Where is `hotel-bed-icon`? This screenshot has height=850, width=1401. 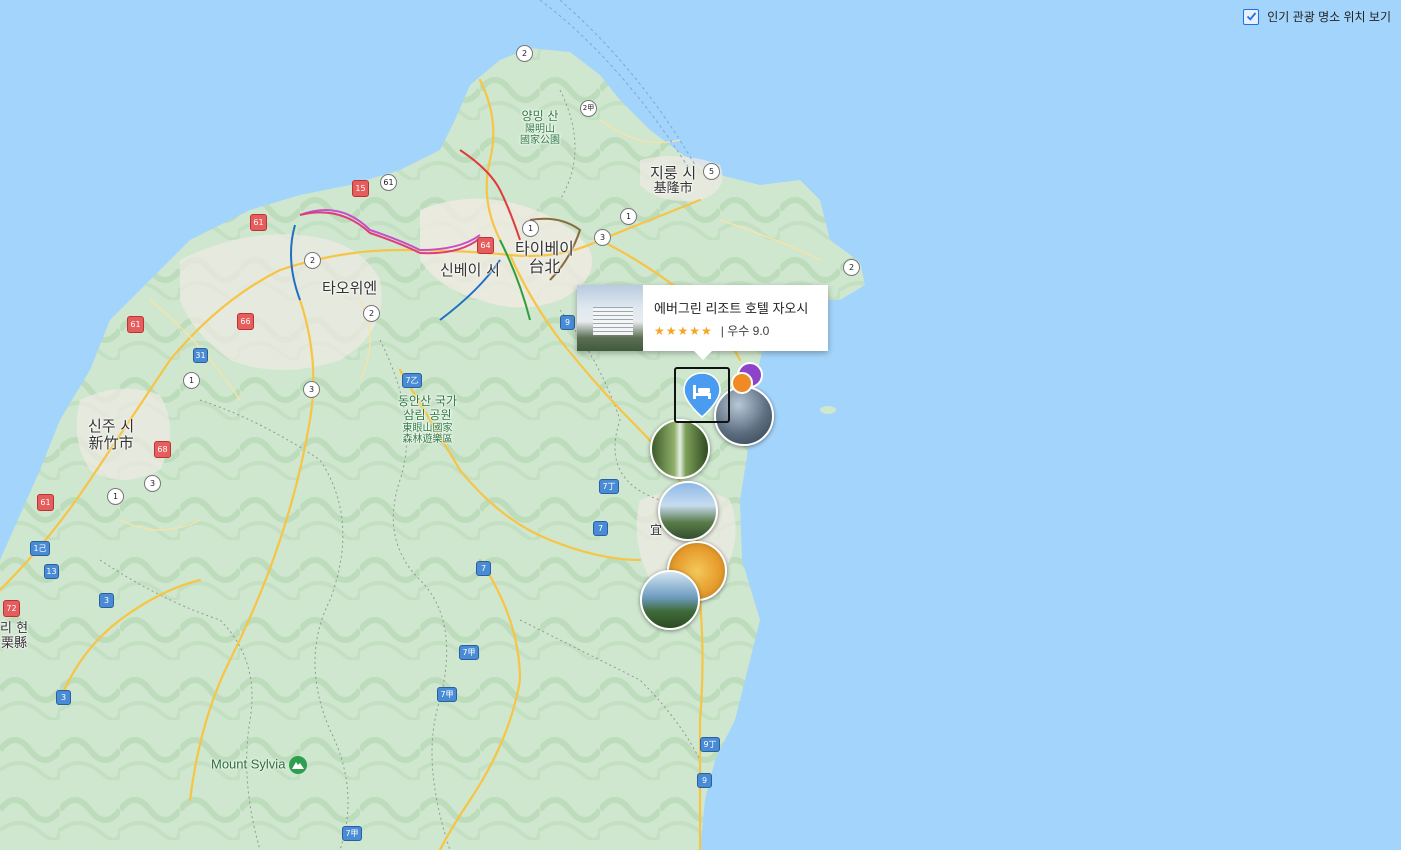 hotel-bed-icon is located at coordinates (702, 395).